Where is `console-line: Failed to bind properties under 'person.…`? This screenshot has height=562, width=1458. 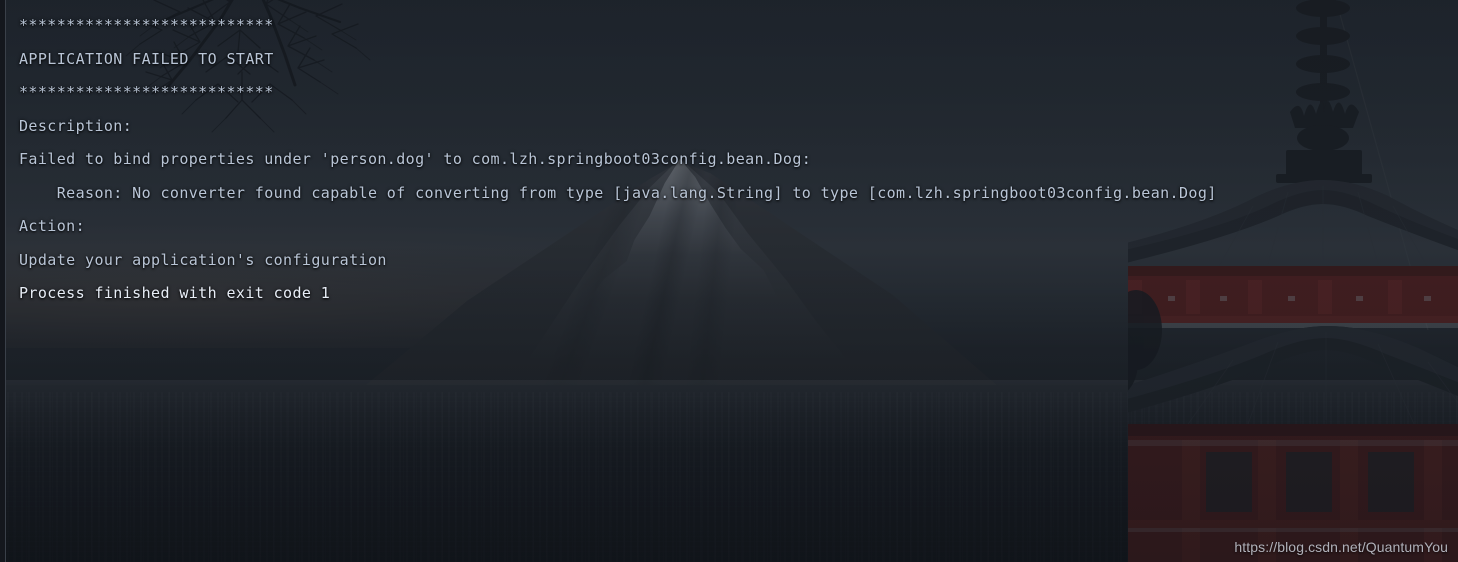 console-line: Failed to bind properties under 'person.… is located at coordinates (415, 159).